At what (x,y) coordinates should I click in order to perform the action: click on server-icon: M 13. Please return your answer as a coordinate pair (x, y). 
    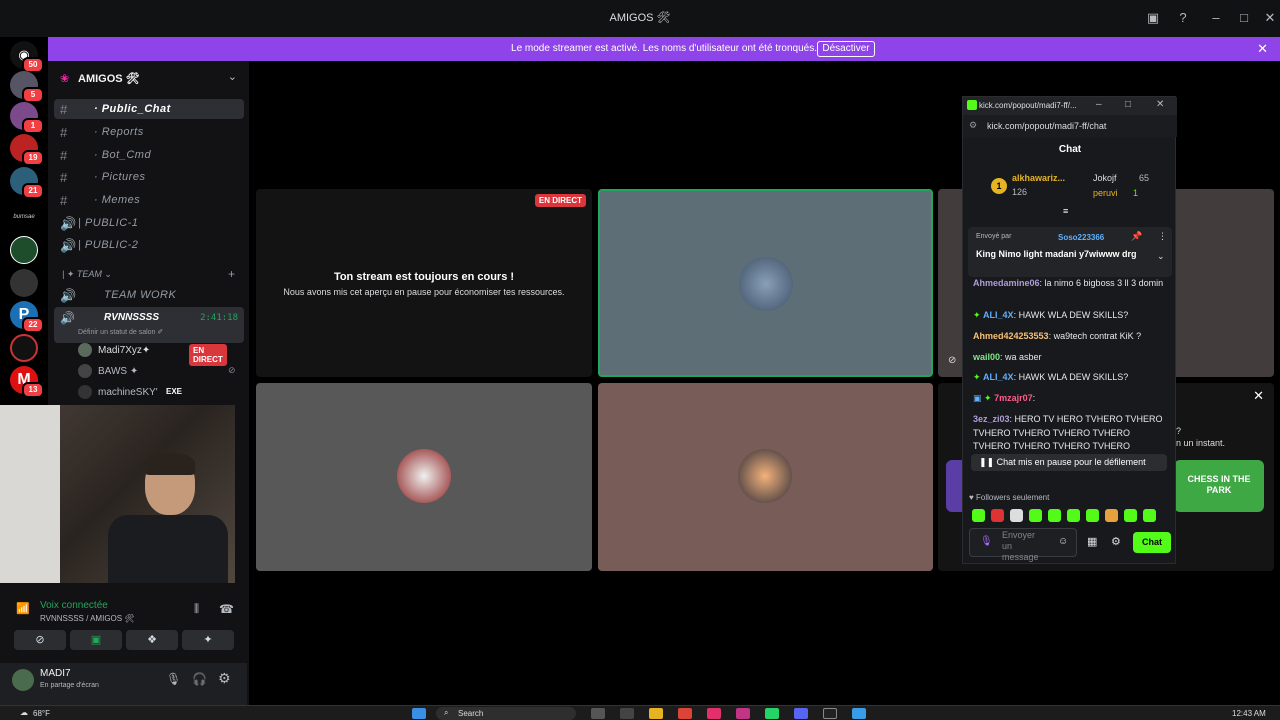
    Looking at the image, I should click on (27, 382).